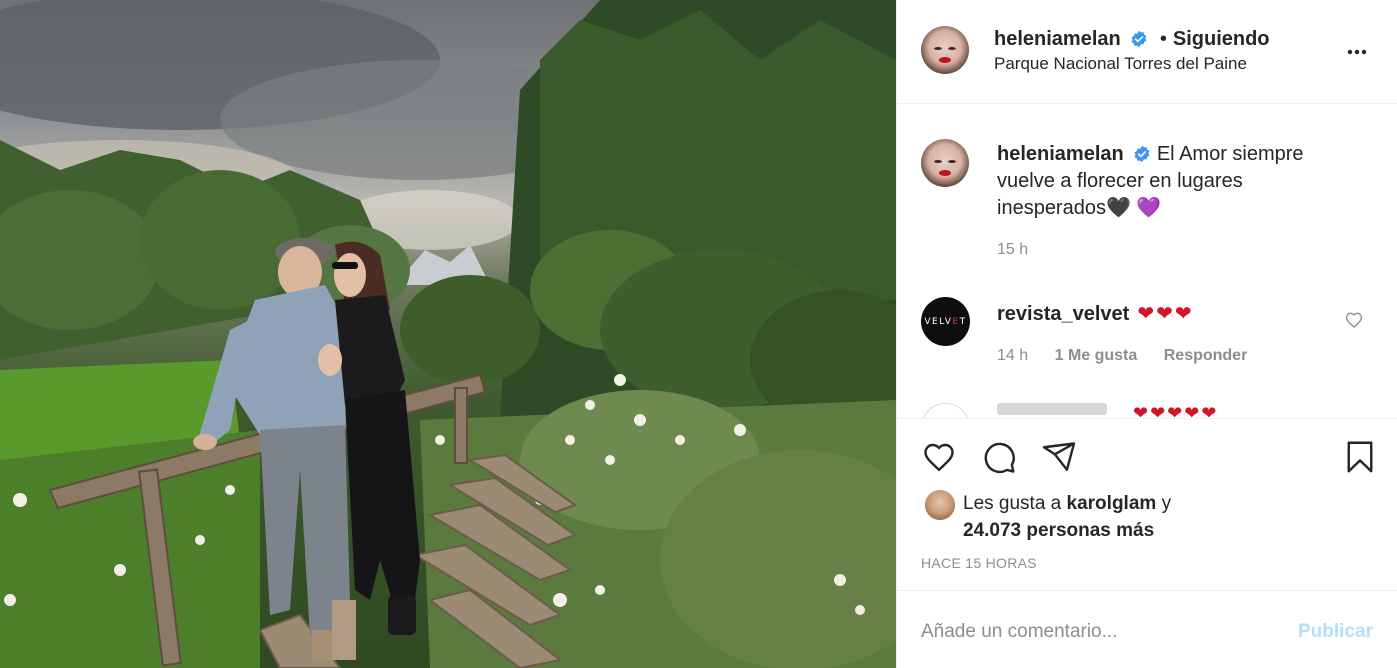  What do you see at coordinates (1206, 355) in the screenshot?
I see `reply-button: Responder` at bounding box center [1206, 355].